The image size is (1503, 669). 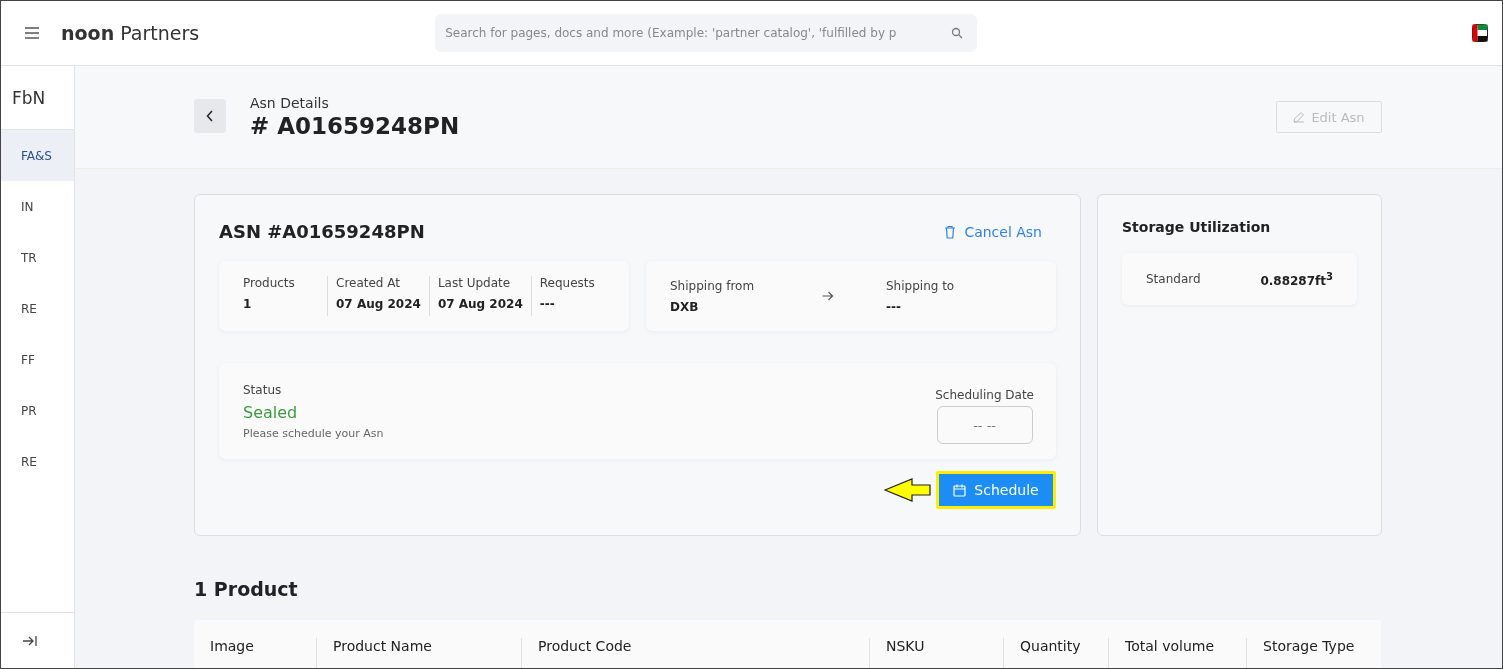 I want to click on flag-icon, so click(x=1480, y=33).